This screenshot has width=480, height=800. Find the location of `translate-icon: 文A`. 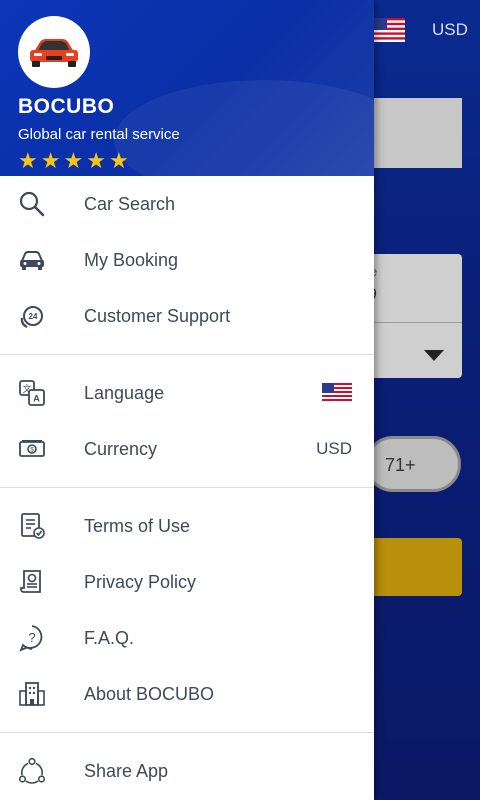

translate-icon: 文A is located at coordinates (32, 393).